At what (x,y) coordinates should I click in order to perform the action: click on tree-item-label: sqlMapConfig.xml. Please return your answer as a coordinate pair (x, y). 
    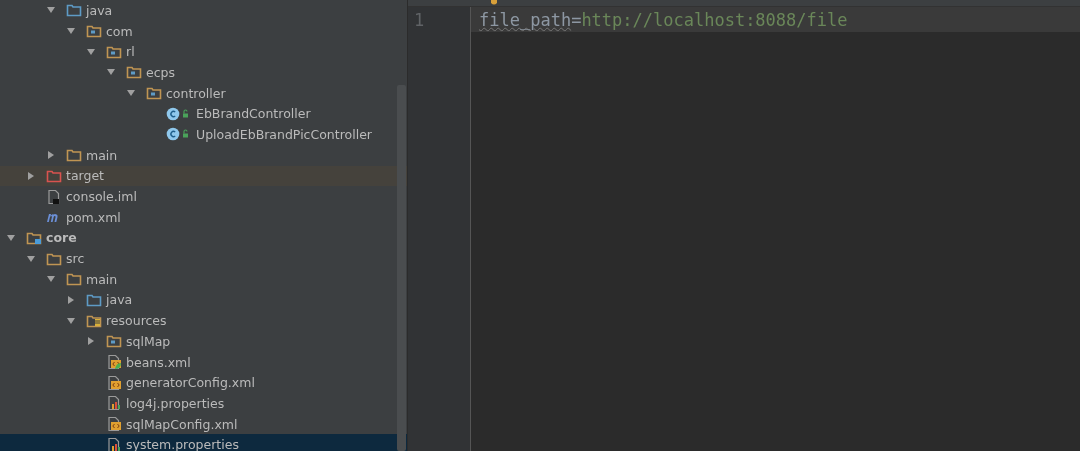
    Looking at the image, I should click on (182, 424).